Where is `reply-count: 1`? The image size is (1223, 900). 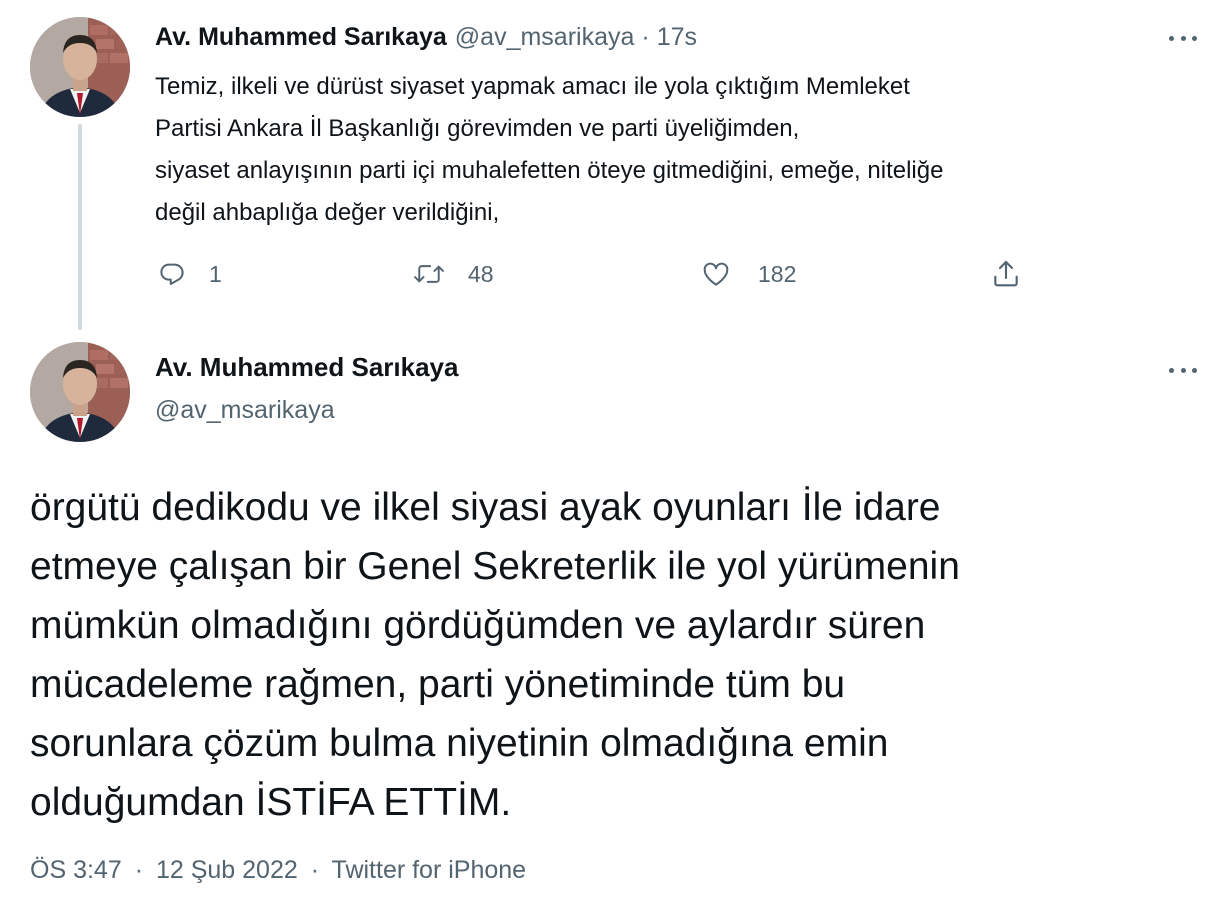 reply-count: 1 is located at coordinates (215, 273).